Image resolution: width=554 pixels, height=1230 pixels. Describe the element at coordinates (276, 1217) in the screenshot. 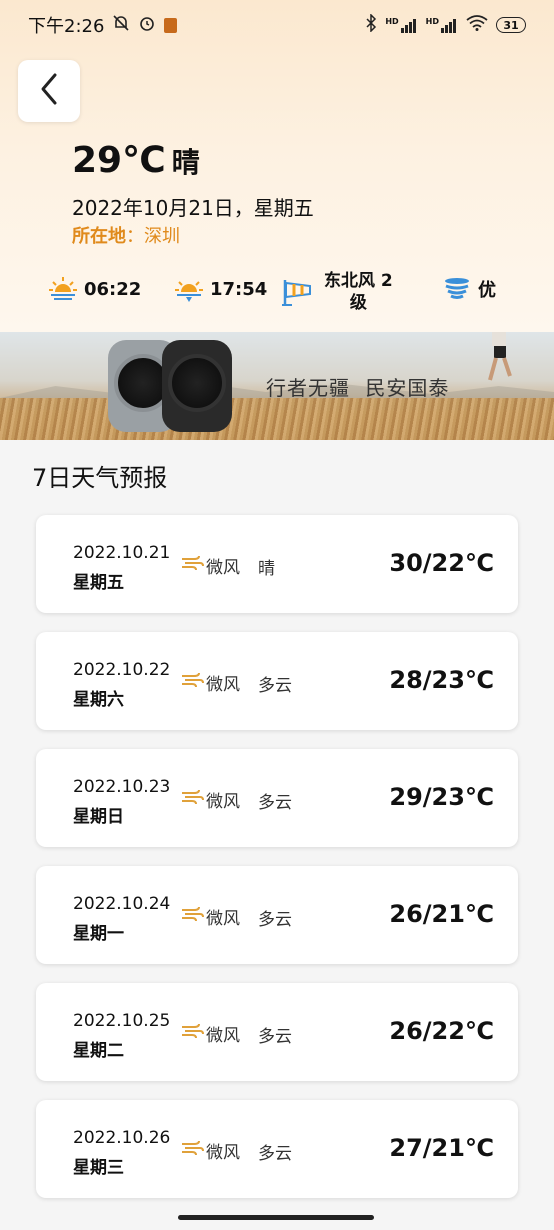

I see `home-indicator` at that location.